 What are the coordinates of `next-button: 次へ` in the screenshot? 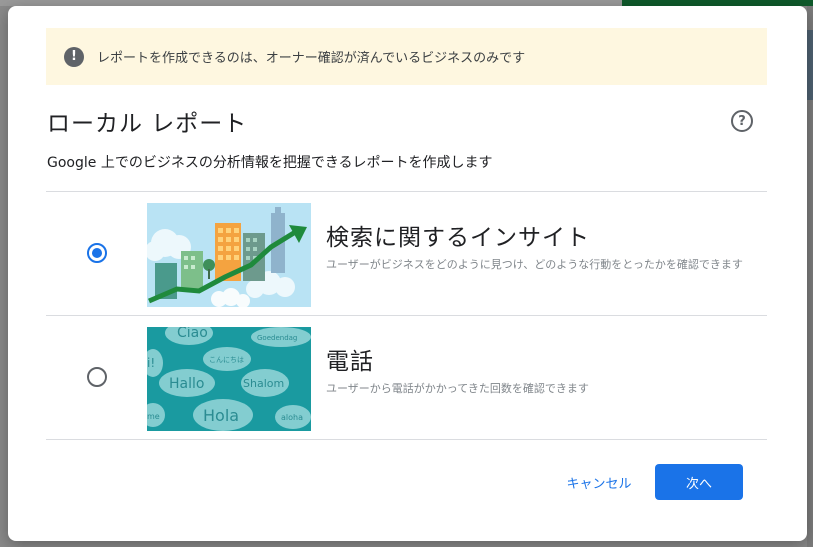 It's located at (699, 482).